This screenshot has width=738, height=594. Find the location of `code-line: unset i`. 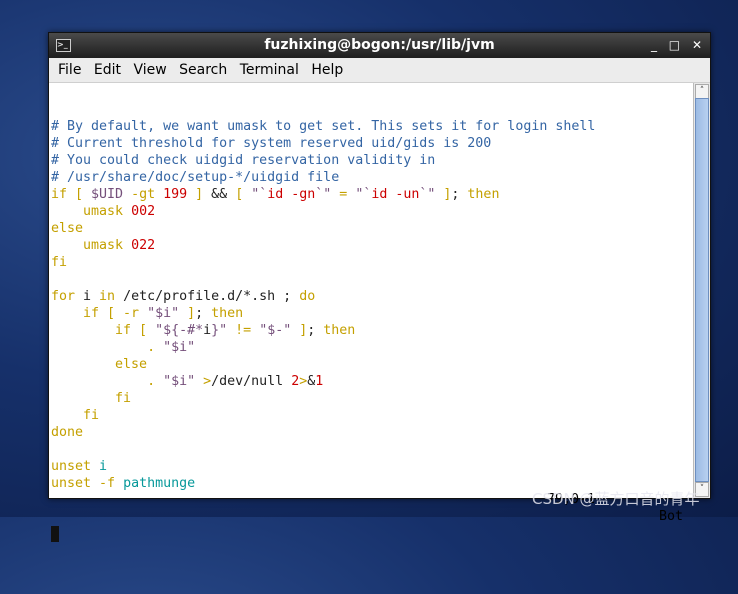

code-line: unset i is located at coordinates (371, 466).